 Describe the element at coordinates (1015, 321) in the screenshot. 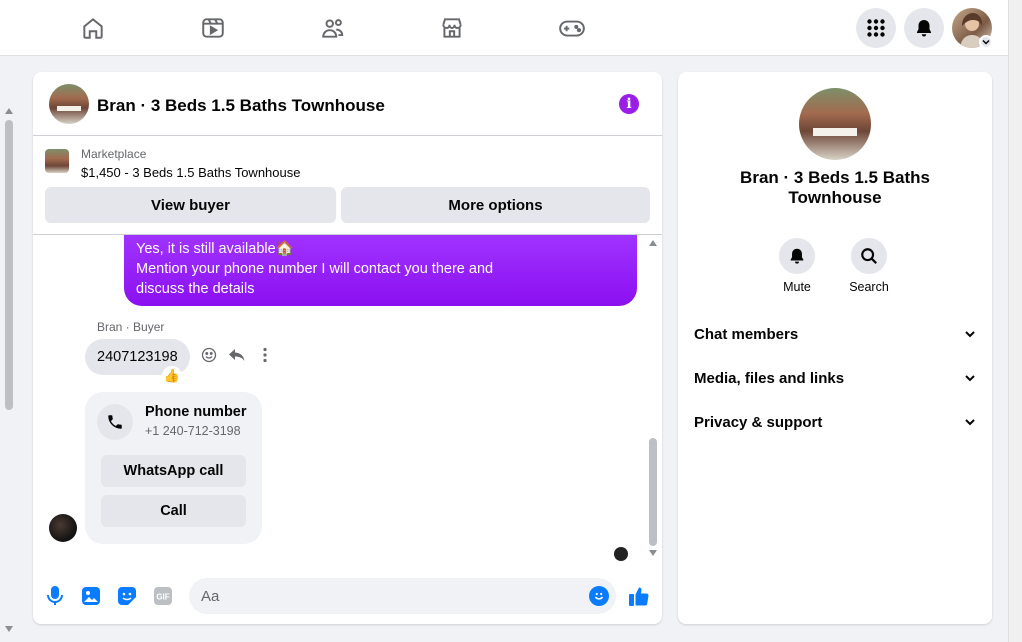

I see `window-scrollbar` at that location.